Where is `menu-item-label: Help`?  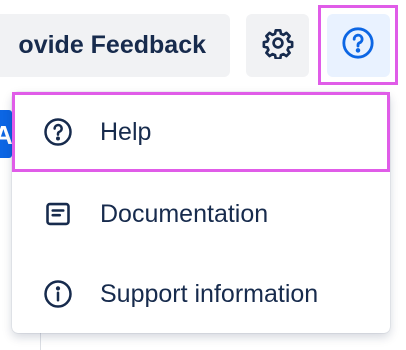 menu-item-label: Help is located at coordinates (126, 131).